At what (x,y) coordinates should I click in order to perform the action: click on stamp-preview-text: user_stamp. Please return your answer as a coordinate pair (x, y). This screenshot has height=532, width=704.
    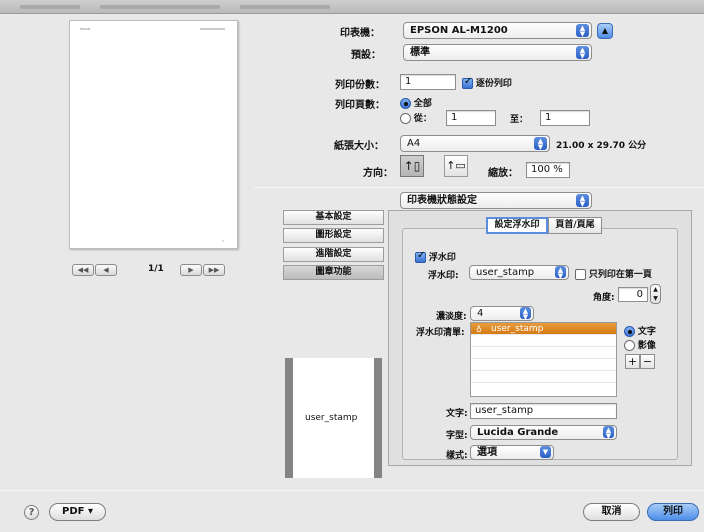
    Looking at the image, I should click on (331, 418).